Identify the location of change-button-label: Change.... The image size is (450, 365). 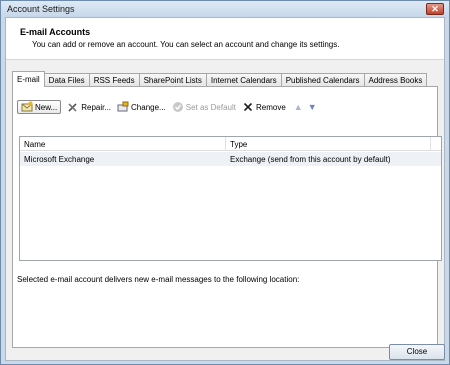
(148, 107).